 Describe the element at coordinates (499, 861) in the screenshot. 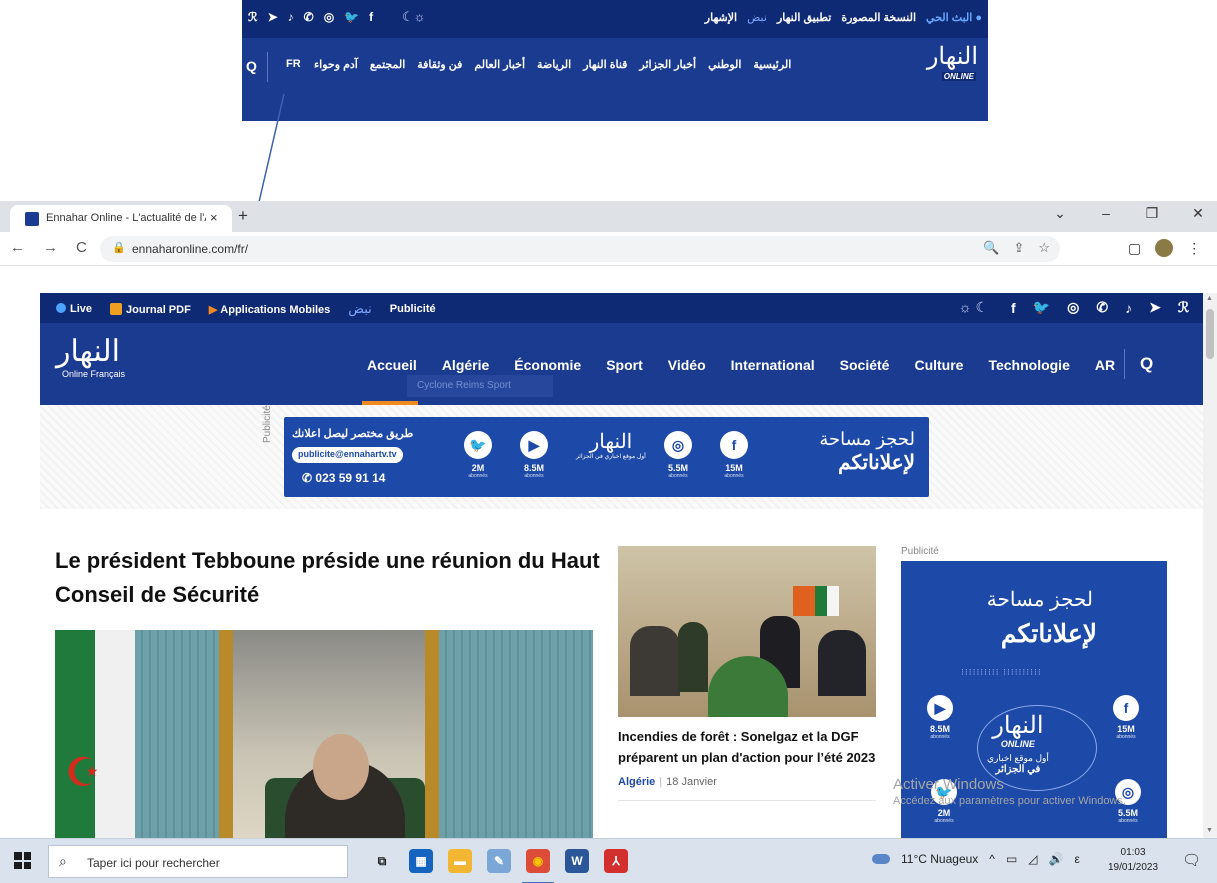

I see `paint-icon: ✎` at that location.